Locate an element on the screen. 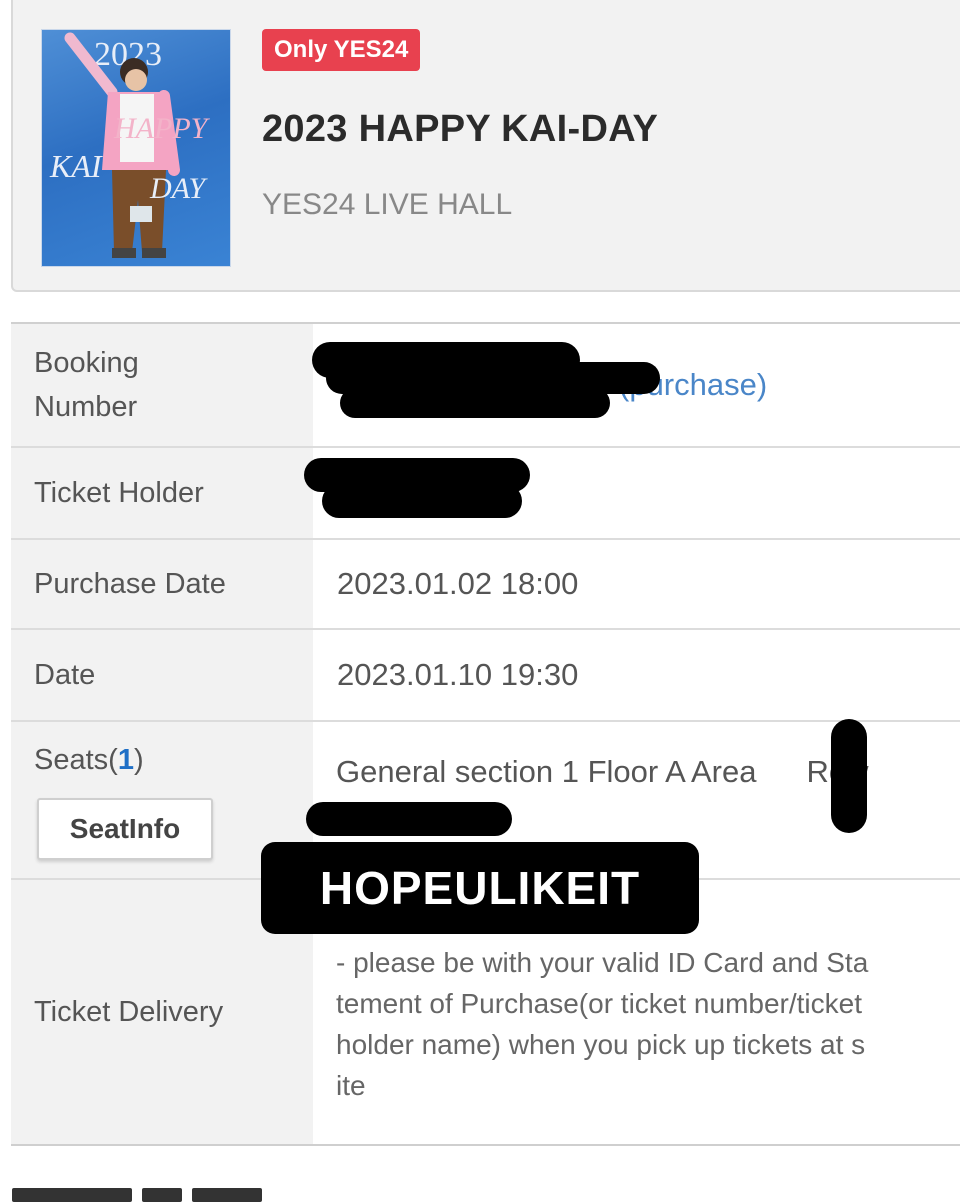 Image resolution: width=960 pixels, height=1202 pixels. event-venue: YES24 LIVE HALL is located at coordinates (387, 204).